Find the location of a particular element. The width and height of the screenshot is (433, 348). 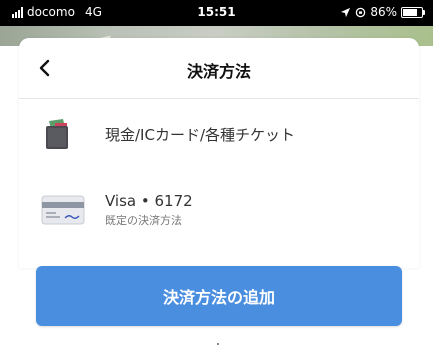

payment-method-text: 現金/ICカード/各種チケット is located at coordinates (200, 134).